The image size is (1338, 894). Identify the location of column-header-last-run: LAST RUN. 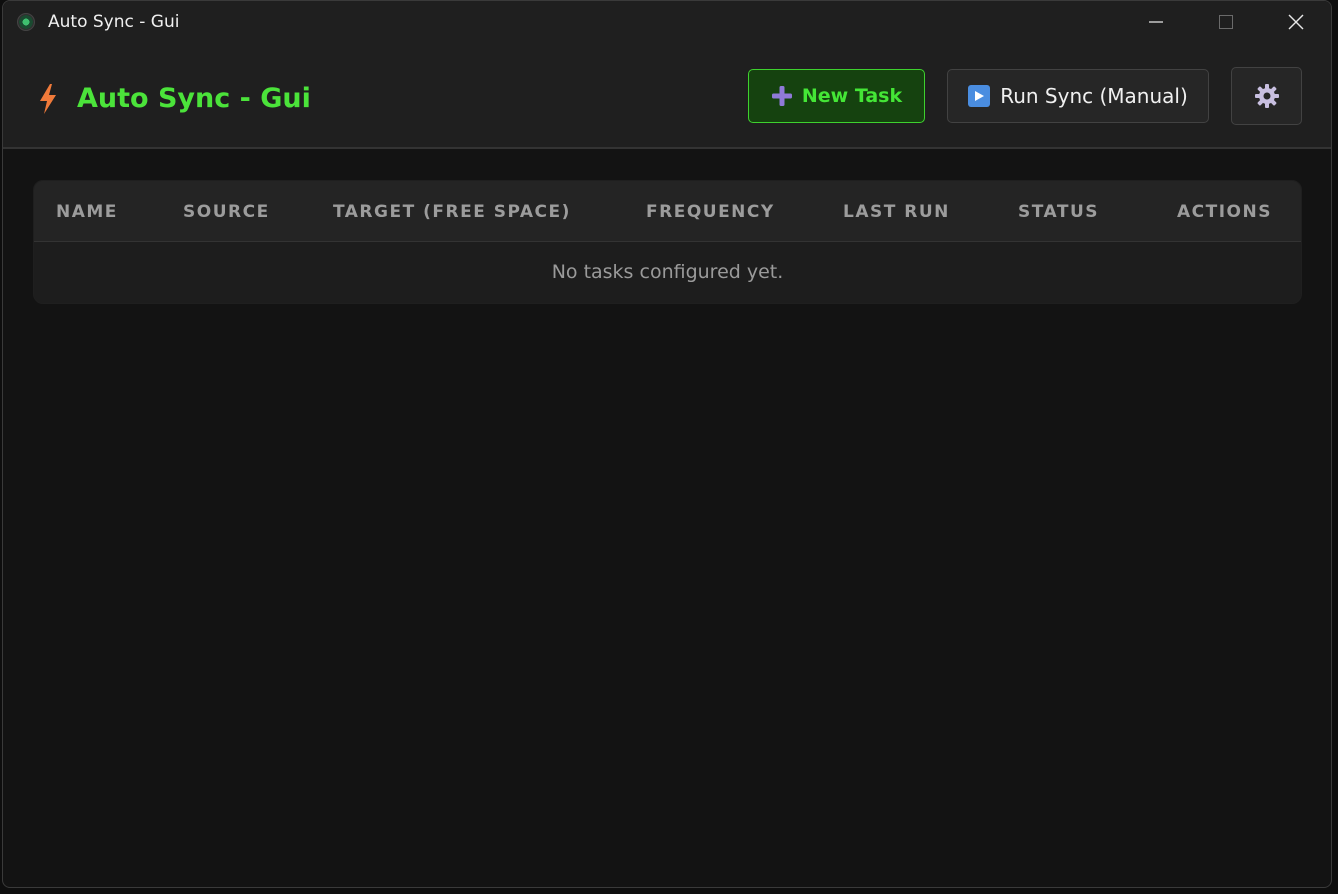
(896, 212).